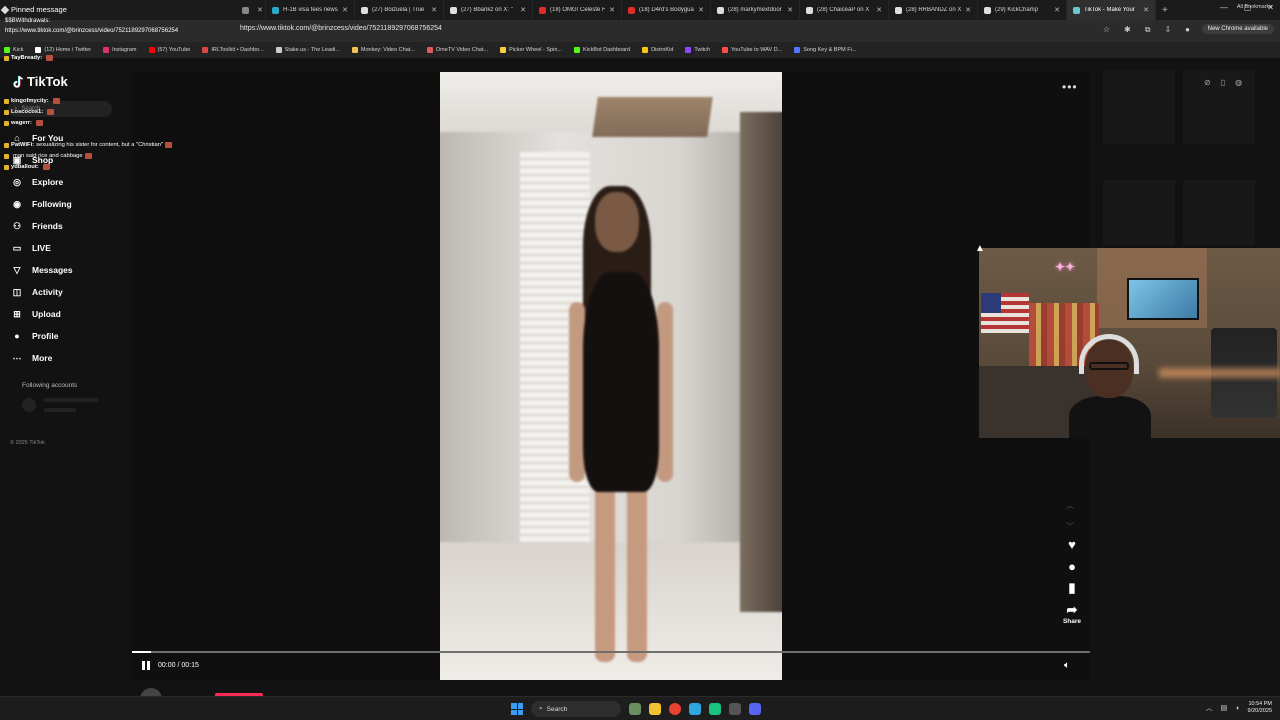 The width and height of the screenshot is (1280, 720). Describe the element at coordinates (1259, 711) in the screenshot. I see `clock-date: 9/20/2025` at that location.